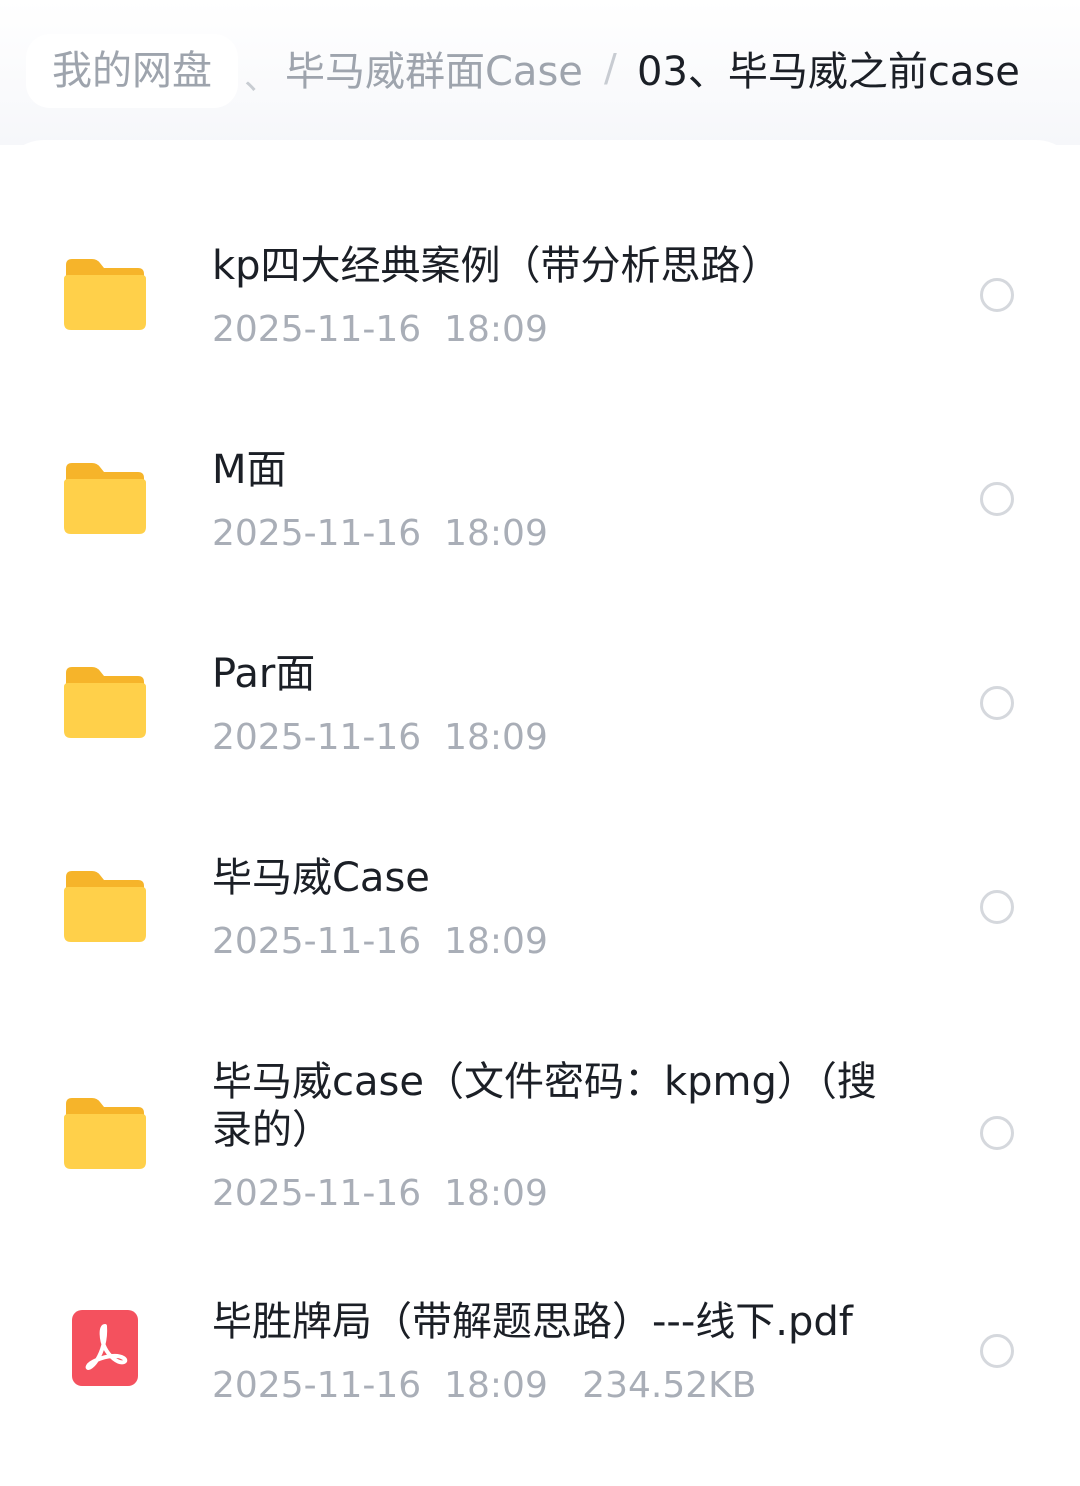  I want to click on file-name: 毕胜牌局（带解题思路）---线下.pdf, so click(532, 1322).